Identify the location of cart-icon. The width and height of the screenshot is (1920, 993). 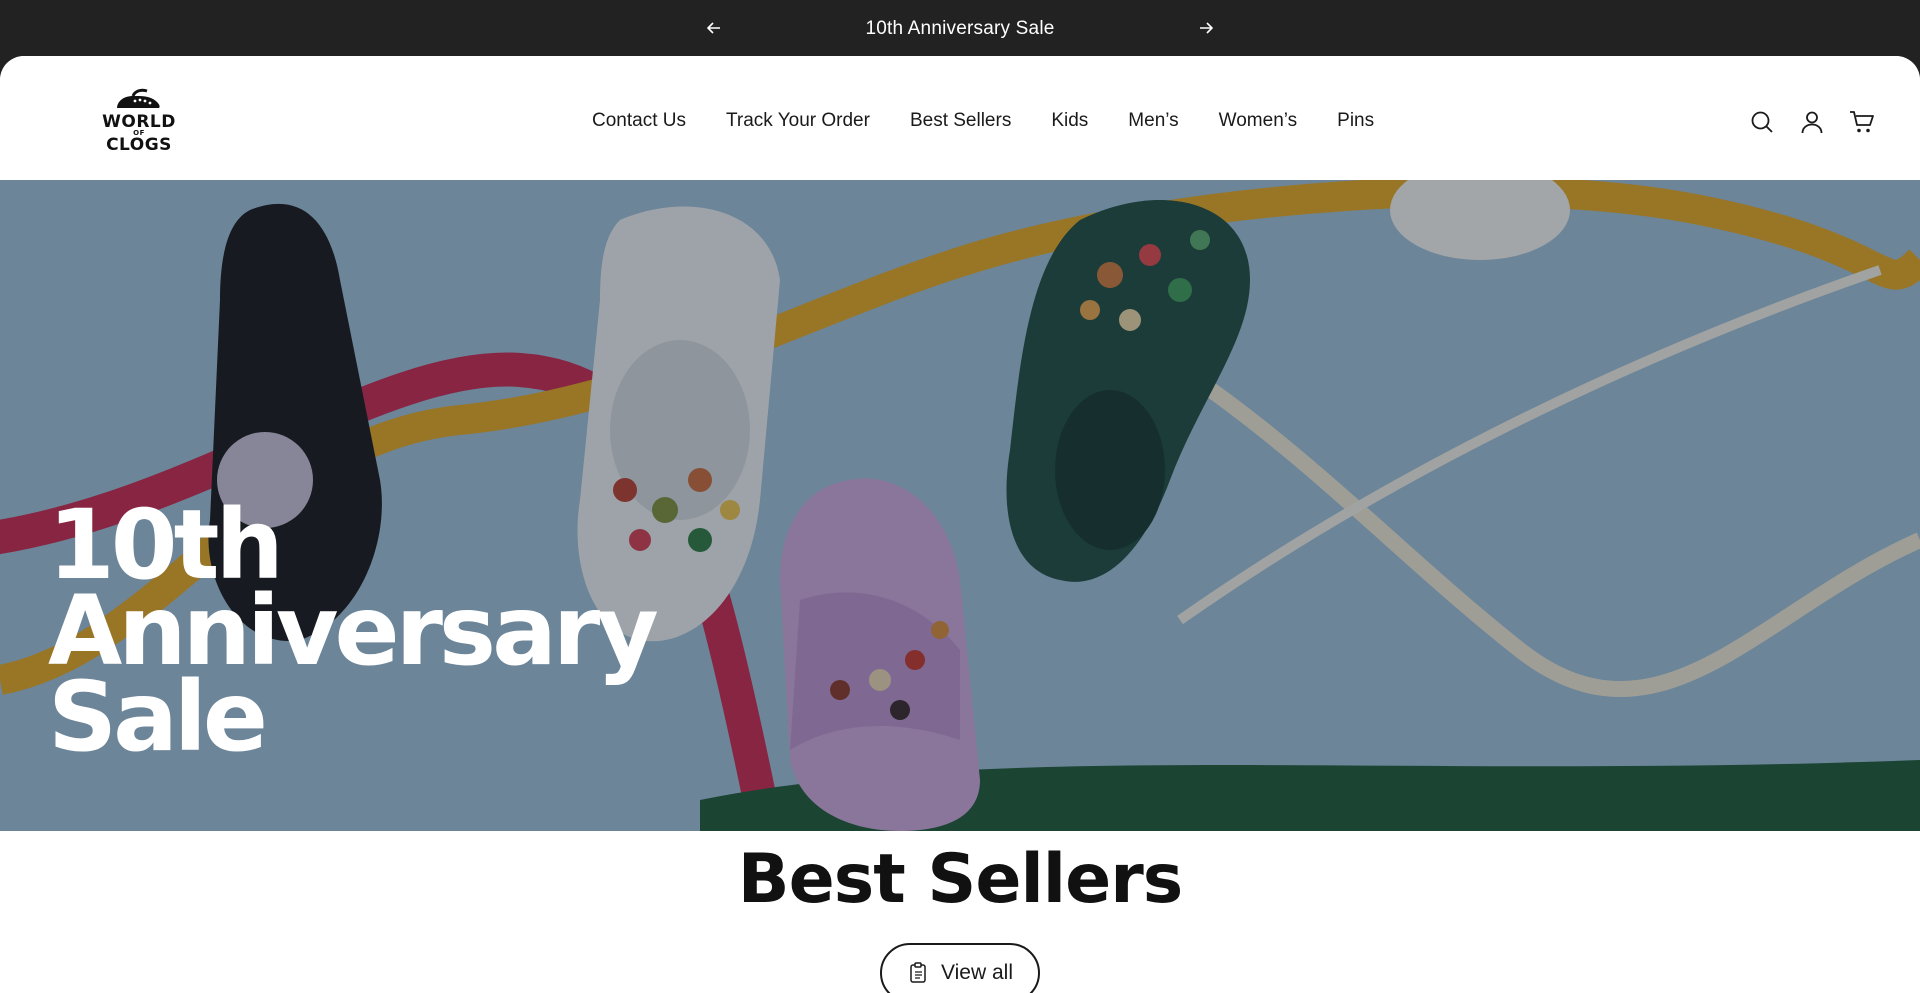
(1862, 122).